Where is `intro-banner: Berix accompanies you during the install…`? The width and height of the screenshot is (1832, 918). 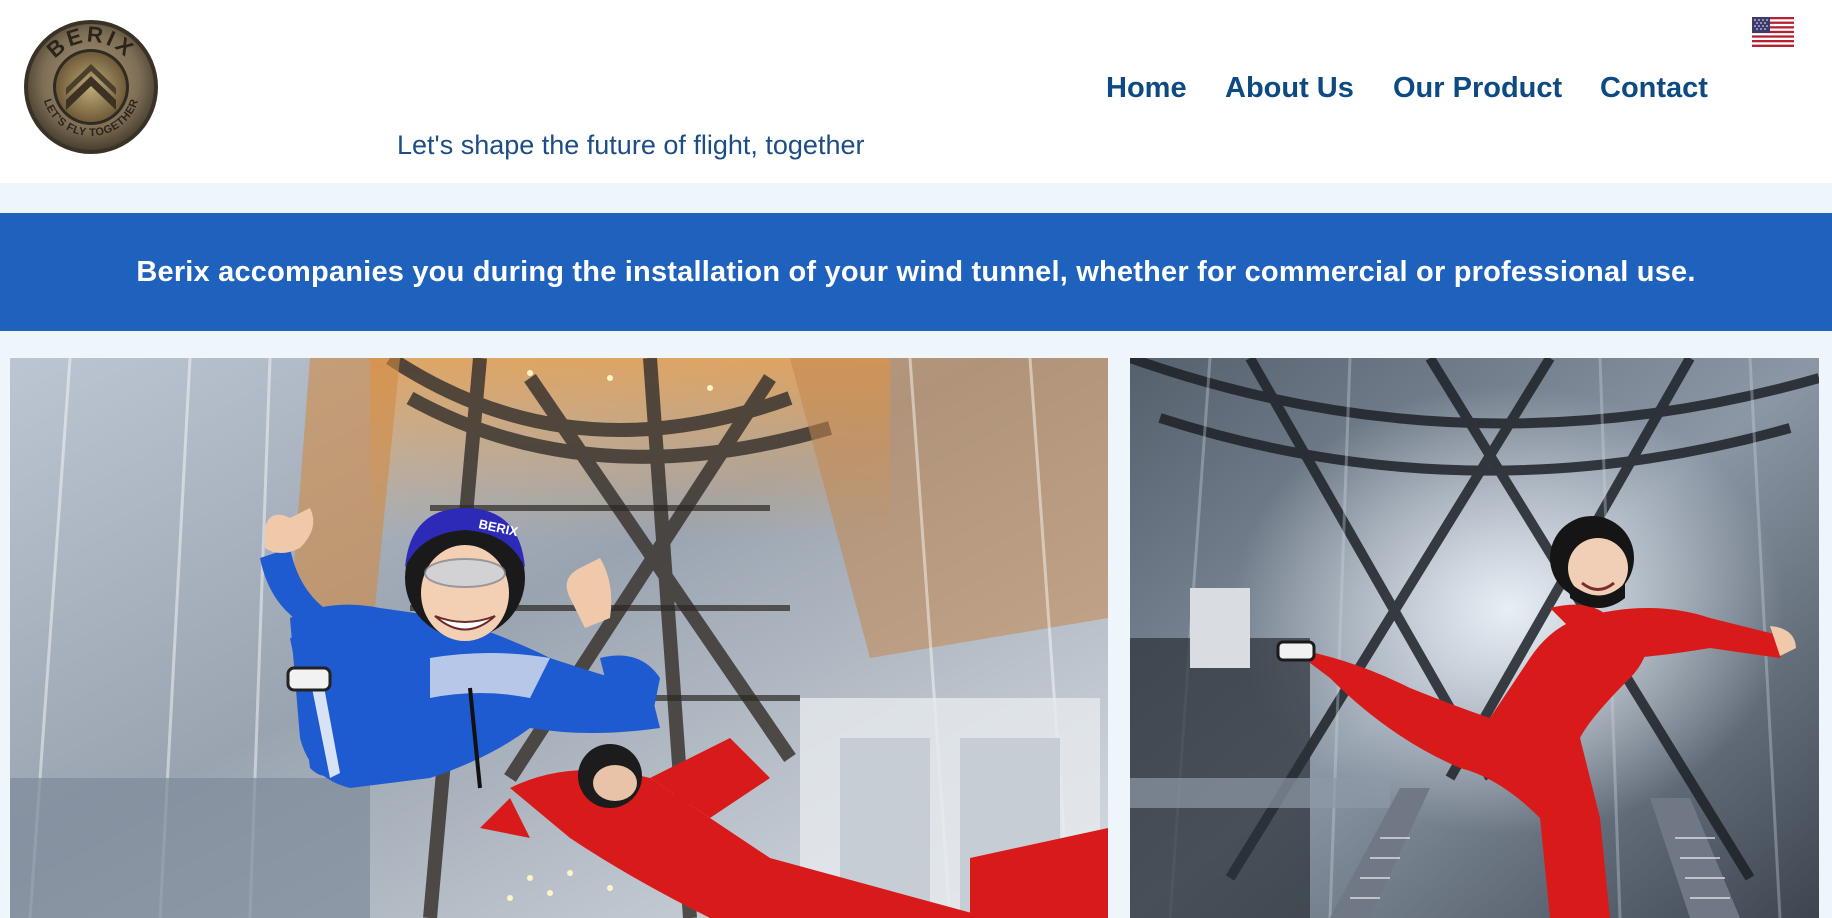
intro-banner: Berix accompanies you during the install… is located at coordinates (916, 272).